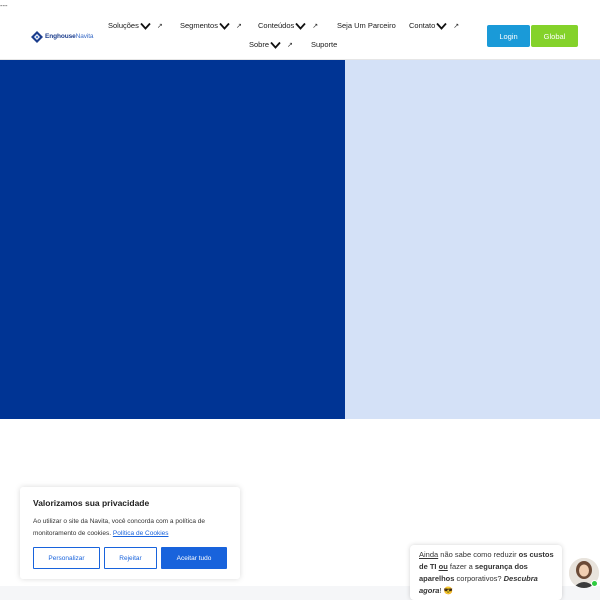 The image size is (600, 600). I want to click on logo-brand: Enghouse, so click(60, 36).